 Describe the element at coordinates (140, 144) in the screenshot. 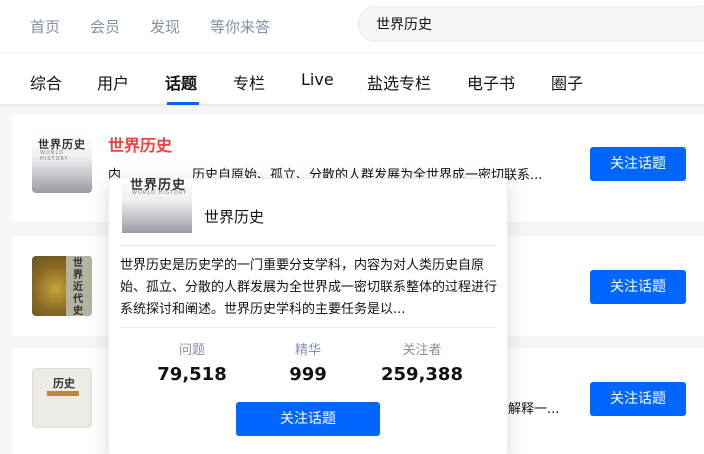

I see `topic-title-link: 世界历史` at that location.